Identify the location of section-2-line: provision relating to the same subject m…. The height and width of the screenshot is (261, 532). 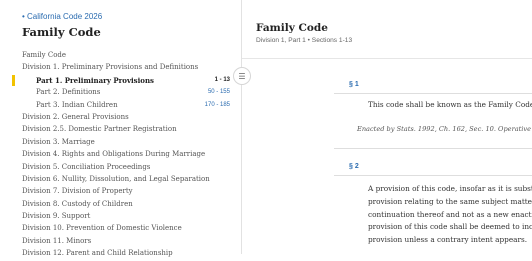
(450, 201).